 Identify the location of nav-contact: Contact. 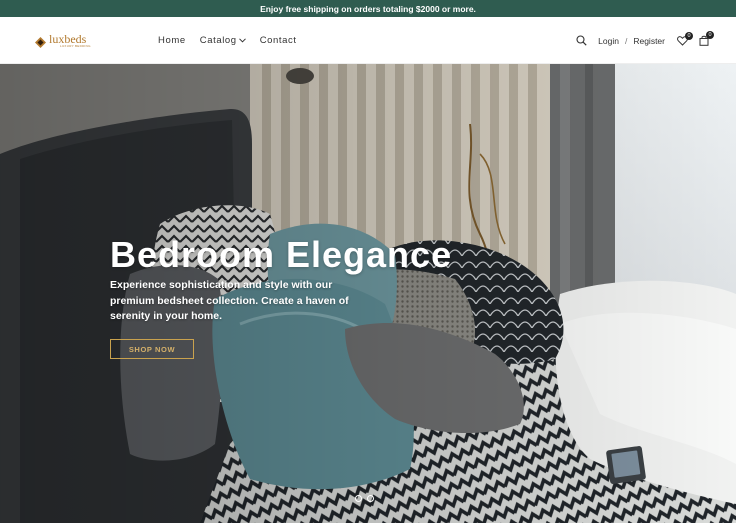
(278, 40).